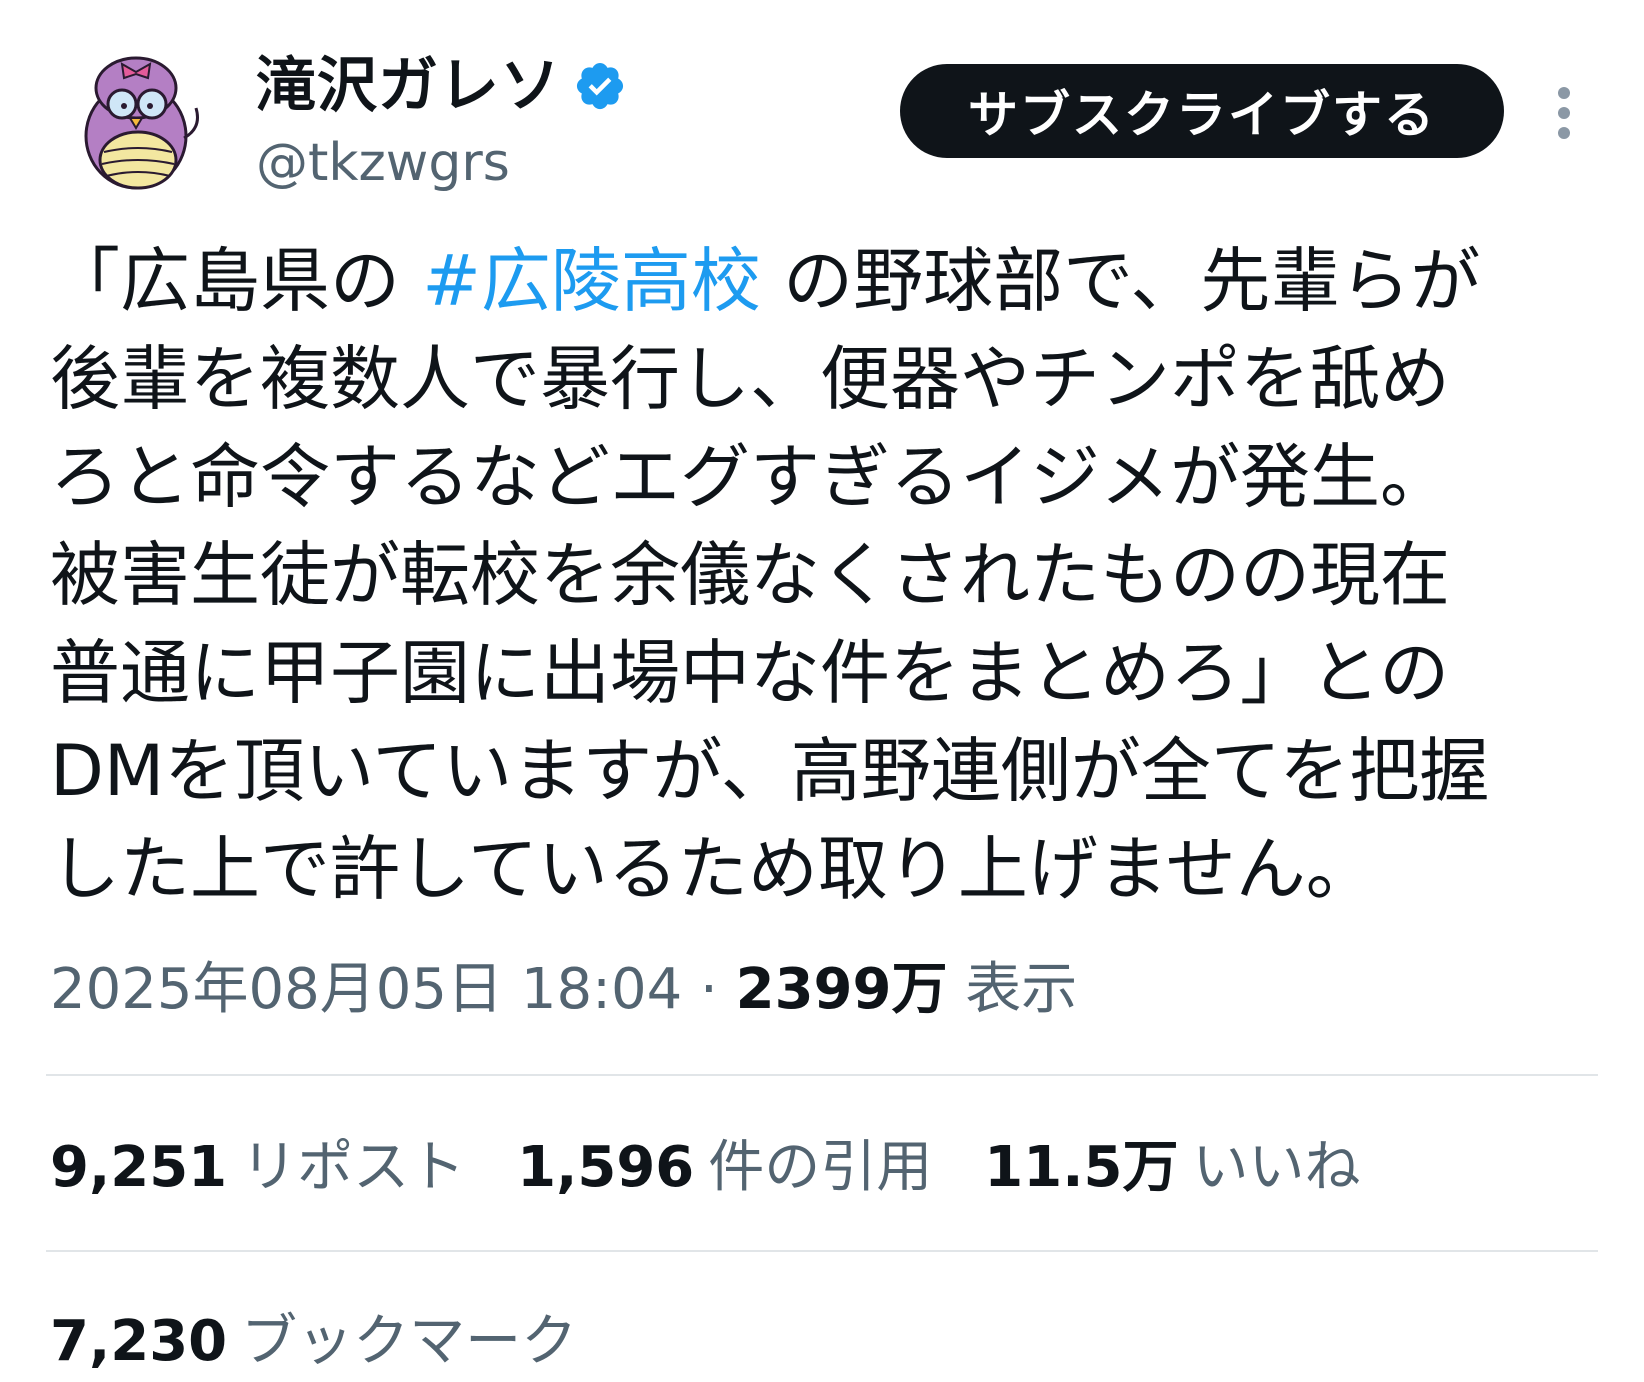 Image resolution: width=1644 pixels, height=1382 pixels. What do you see at coordinates (1276, 1167) in the screenshot?
I see `likes-label: いいね` at bounding box center [1276, 1167].